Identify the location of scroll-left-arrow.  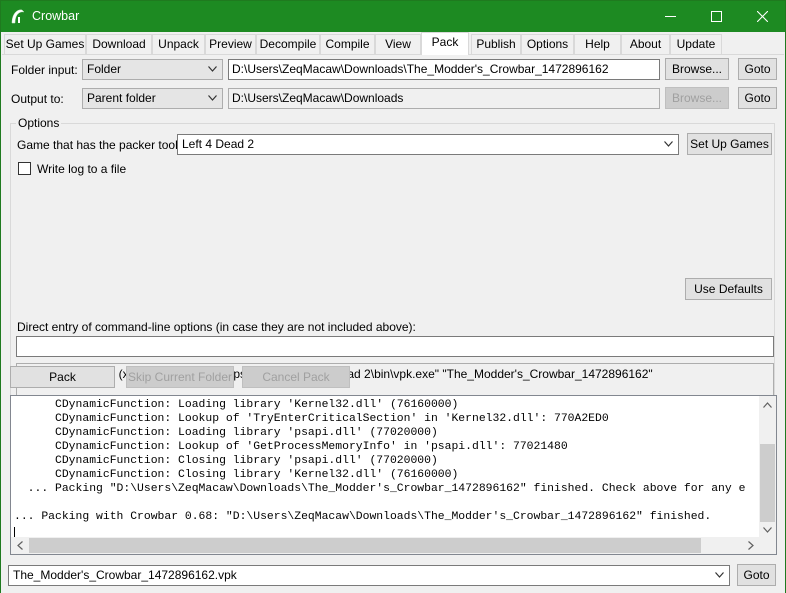
(19, 545).